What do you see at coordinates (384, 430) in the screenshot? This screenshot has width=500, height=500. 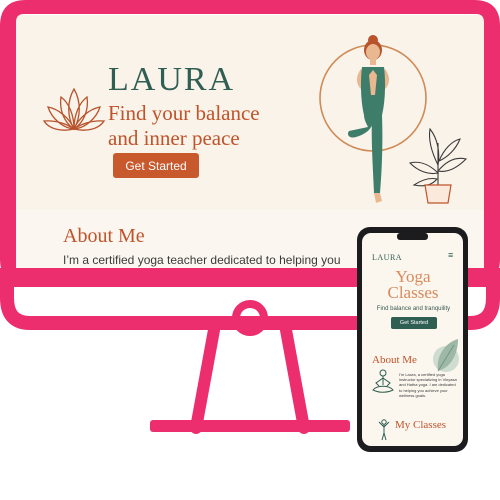 I see `standing-yoga-icon` at bounding box center [384, 430].